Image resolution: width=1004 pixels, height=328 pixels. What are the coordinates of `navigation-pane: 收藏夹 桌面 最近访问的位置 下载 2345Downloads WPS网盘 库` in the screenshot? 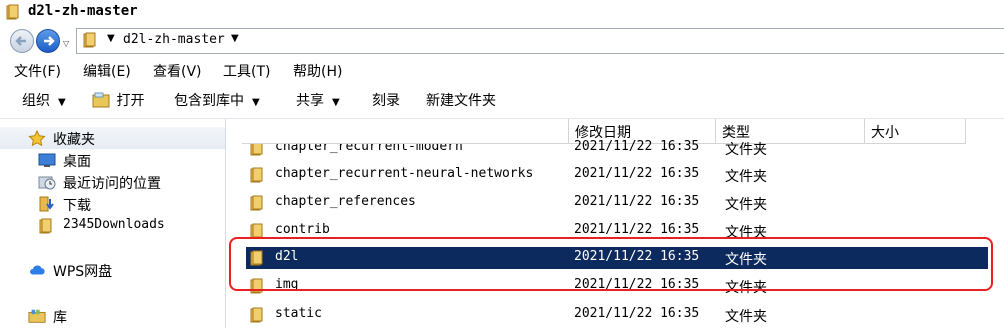 It's located at (113, 223).